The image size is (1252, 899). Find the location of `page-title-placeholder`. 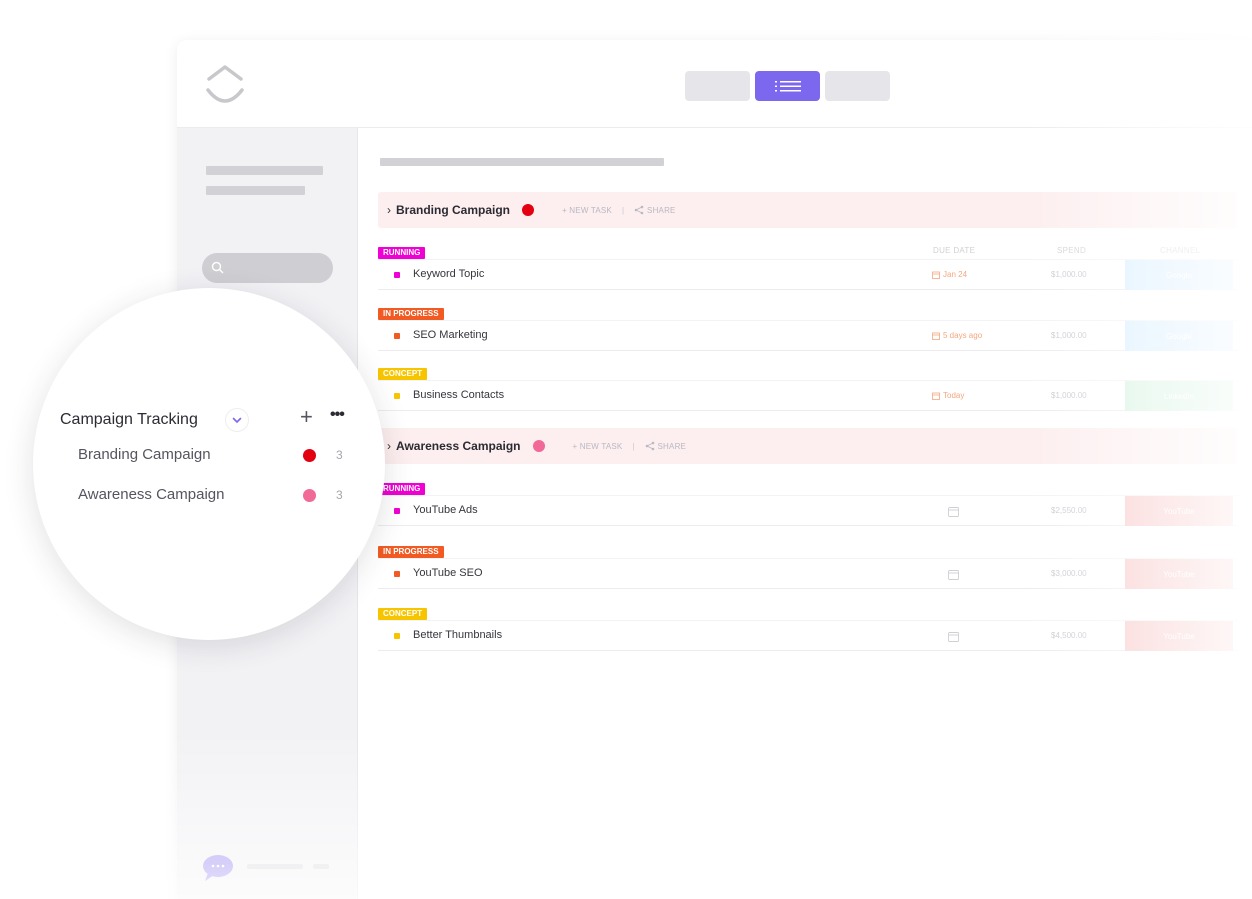

page-title-placeholder is located at coordinates (522, 162).